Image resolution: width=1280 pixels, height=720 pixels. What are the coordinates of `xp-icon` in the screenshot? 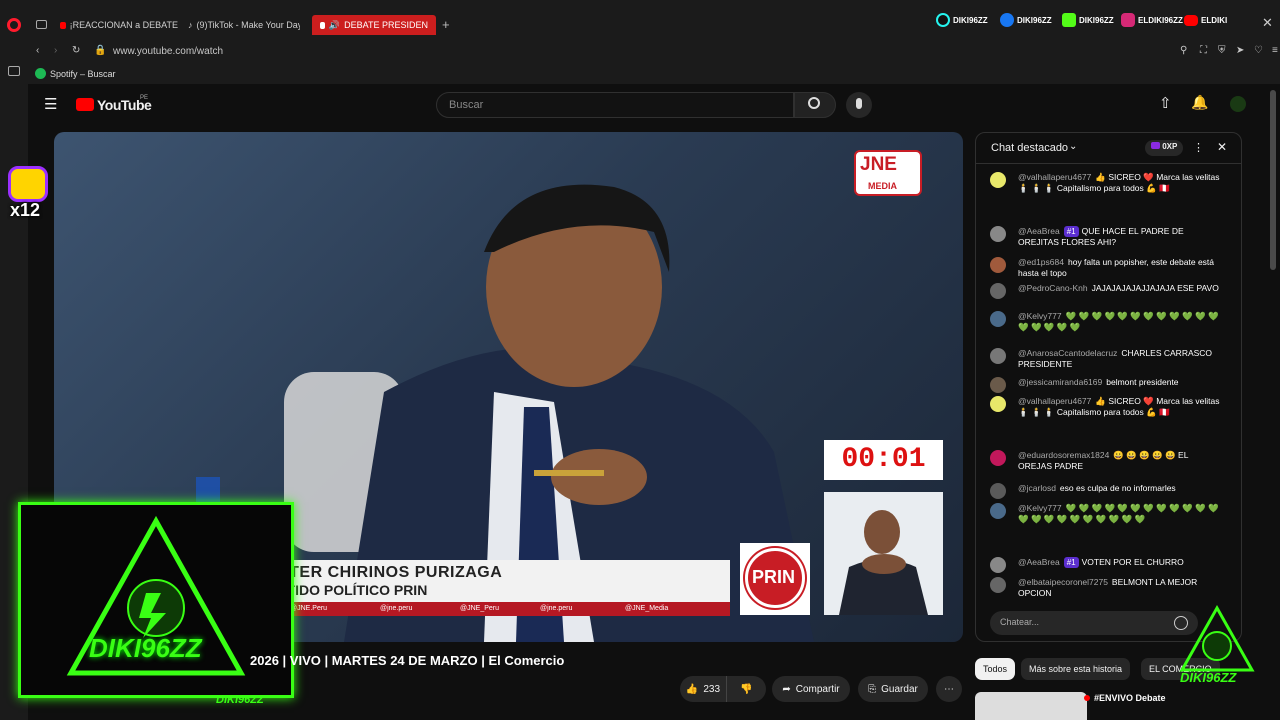 It's located at (1155, 145).